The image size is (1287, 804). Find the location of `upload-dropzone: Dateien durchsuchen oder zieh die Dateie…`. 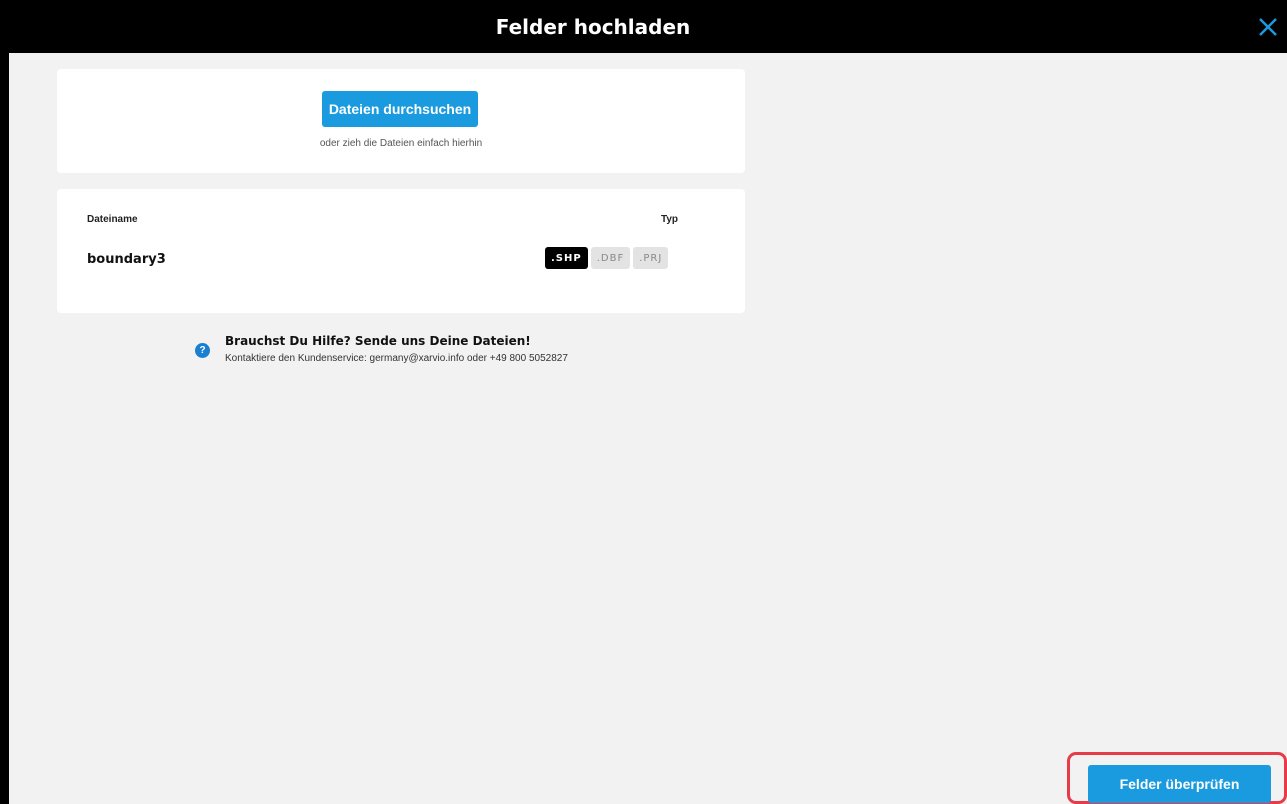

upload-dropzone: Dateien durchsuchen oder zieh die Dateie… is located at coordinates (401, 121).